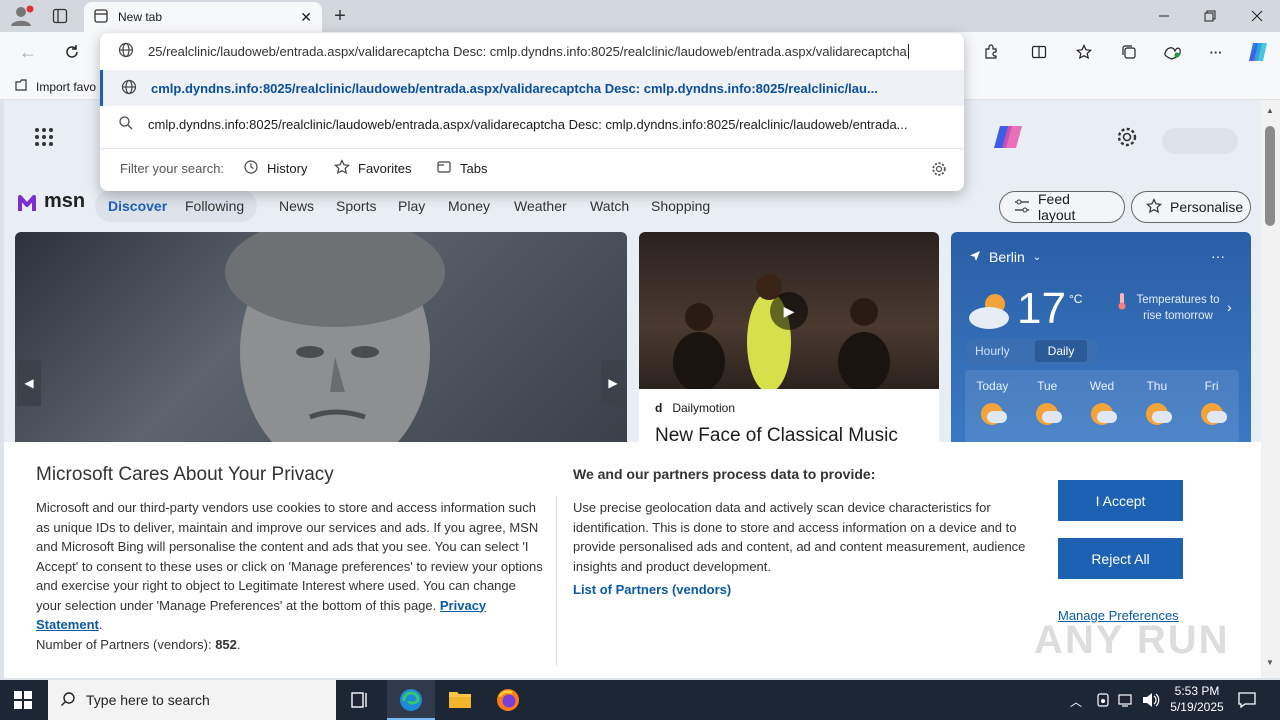  What do you see at coordinates (659, 408) in the screenshot?
I see `dailymotion-logo-icon: d` at bounding box center [659, 408].